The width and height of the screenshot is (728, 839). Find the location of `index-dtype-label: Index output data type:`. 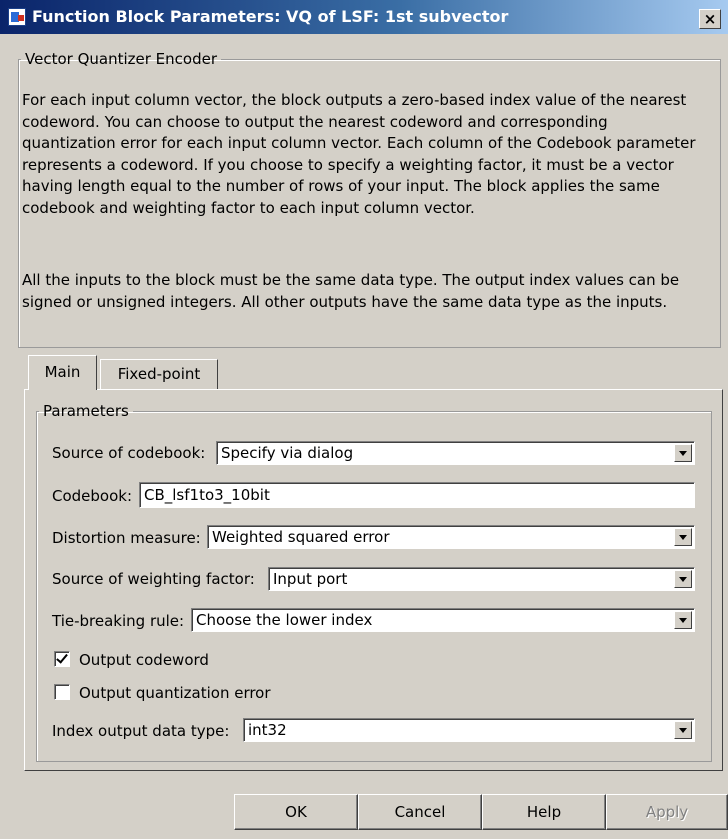

index-dtype-label: Index output data type: is located at coordinates (141, 731).